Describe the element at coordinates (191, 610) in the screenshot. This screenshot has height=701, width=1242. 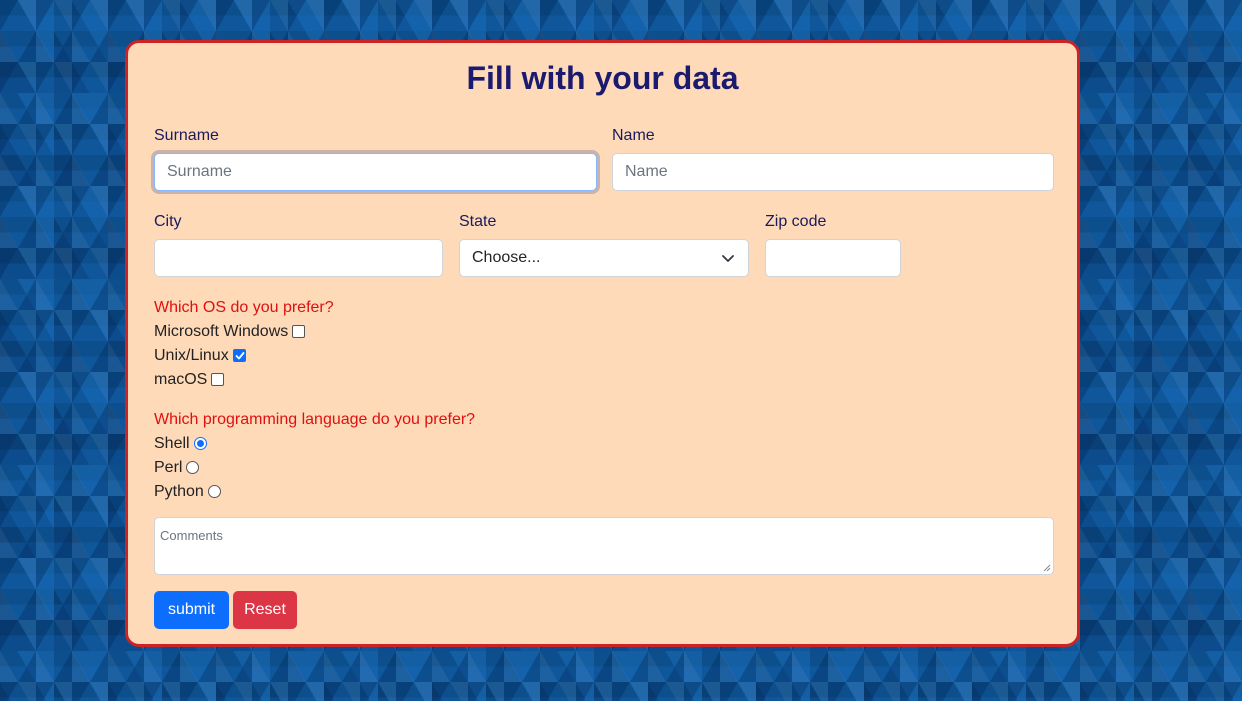
I see `submit-button: submit` at that location.